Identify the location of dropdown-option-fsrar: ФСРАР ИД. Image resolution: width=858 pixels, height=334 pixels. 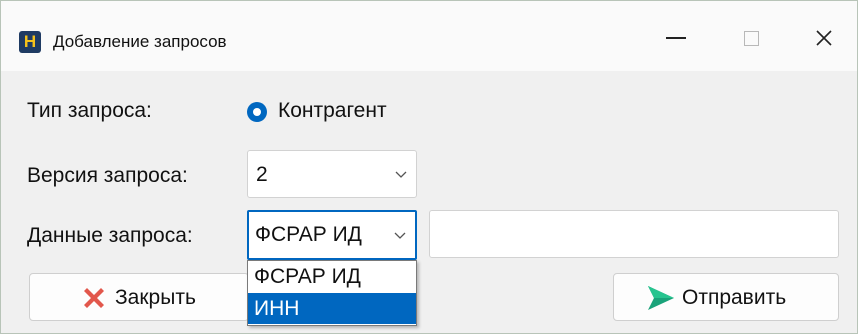
(332, 276).